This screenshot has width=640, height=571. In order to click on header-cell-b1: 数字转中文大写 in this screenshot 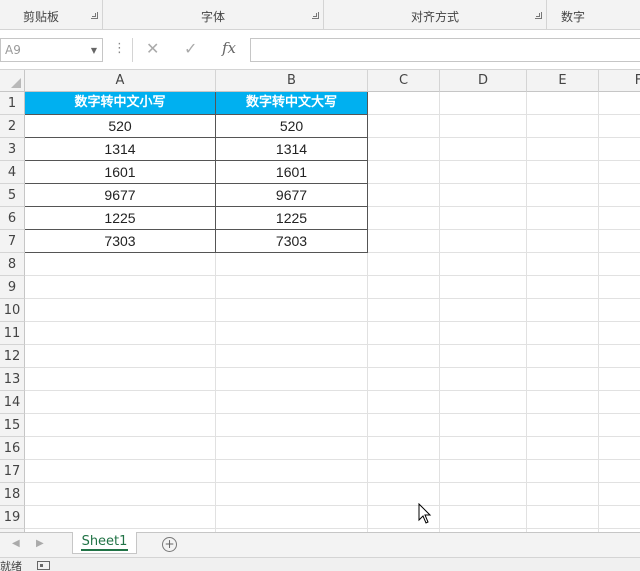, I will do `click(291, 103)`.